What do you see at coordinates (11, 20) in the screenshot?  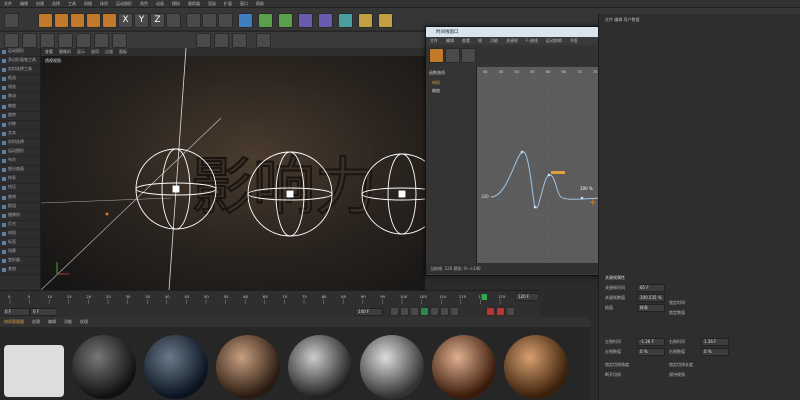 I see `undo-icon` at bounding box center [11, 20].